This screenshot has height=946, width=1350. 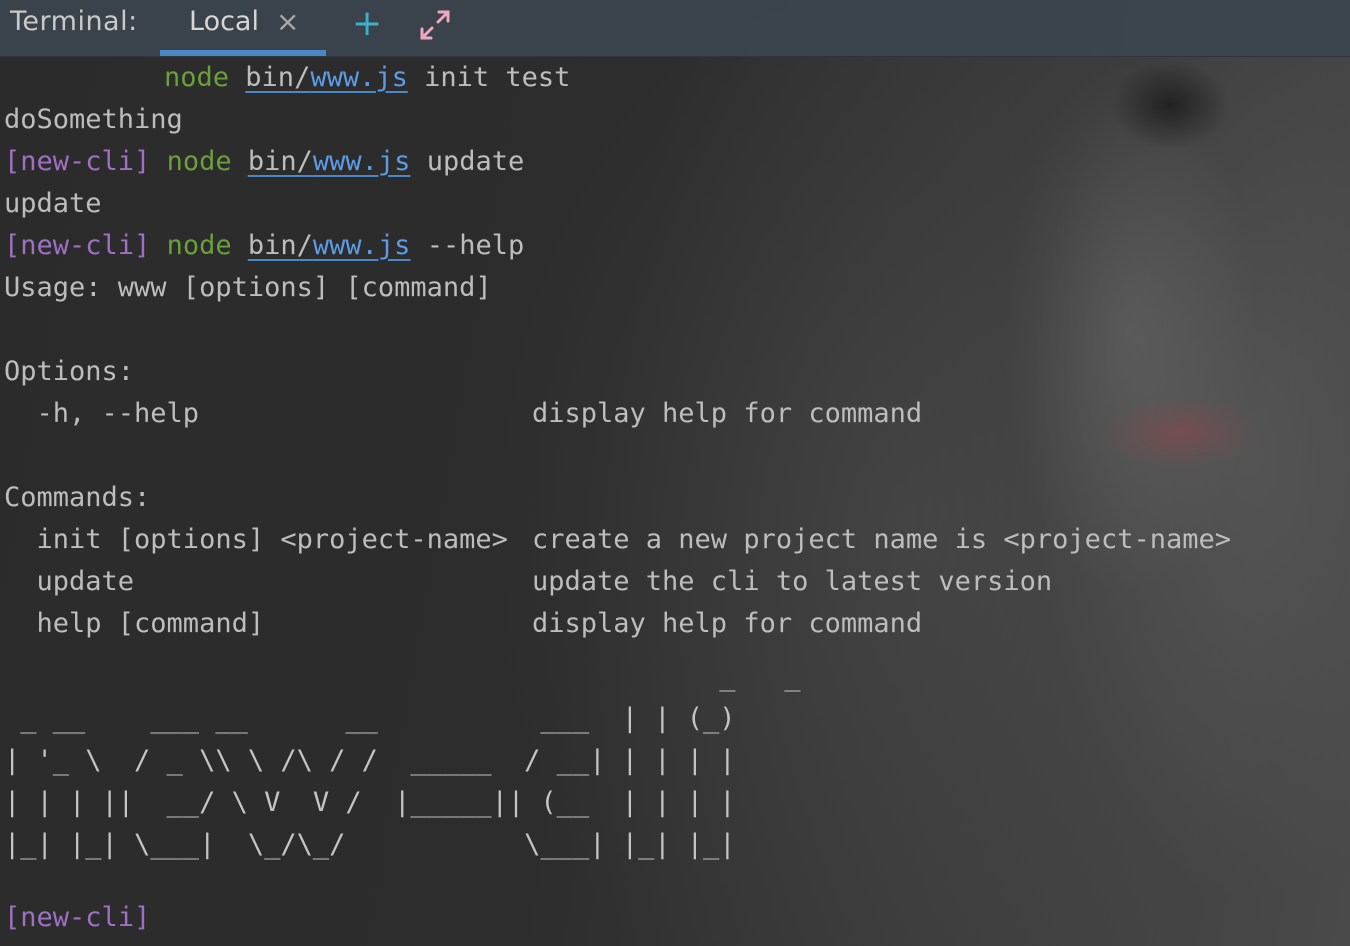 What do you see at coordinates (367, 24) in the screenshot?
I see `plus-icon: +` at bounding box center [367, 24].